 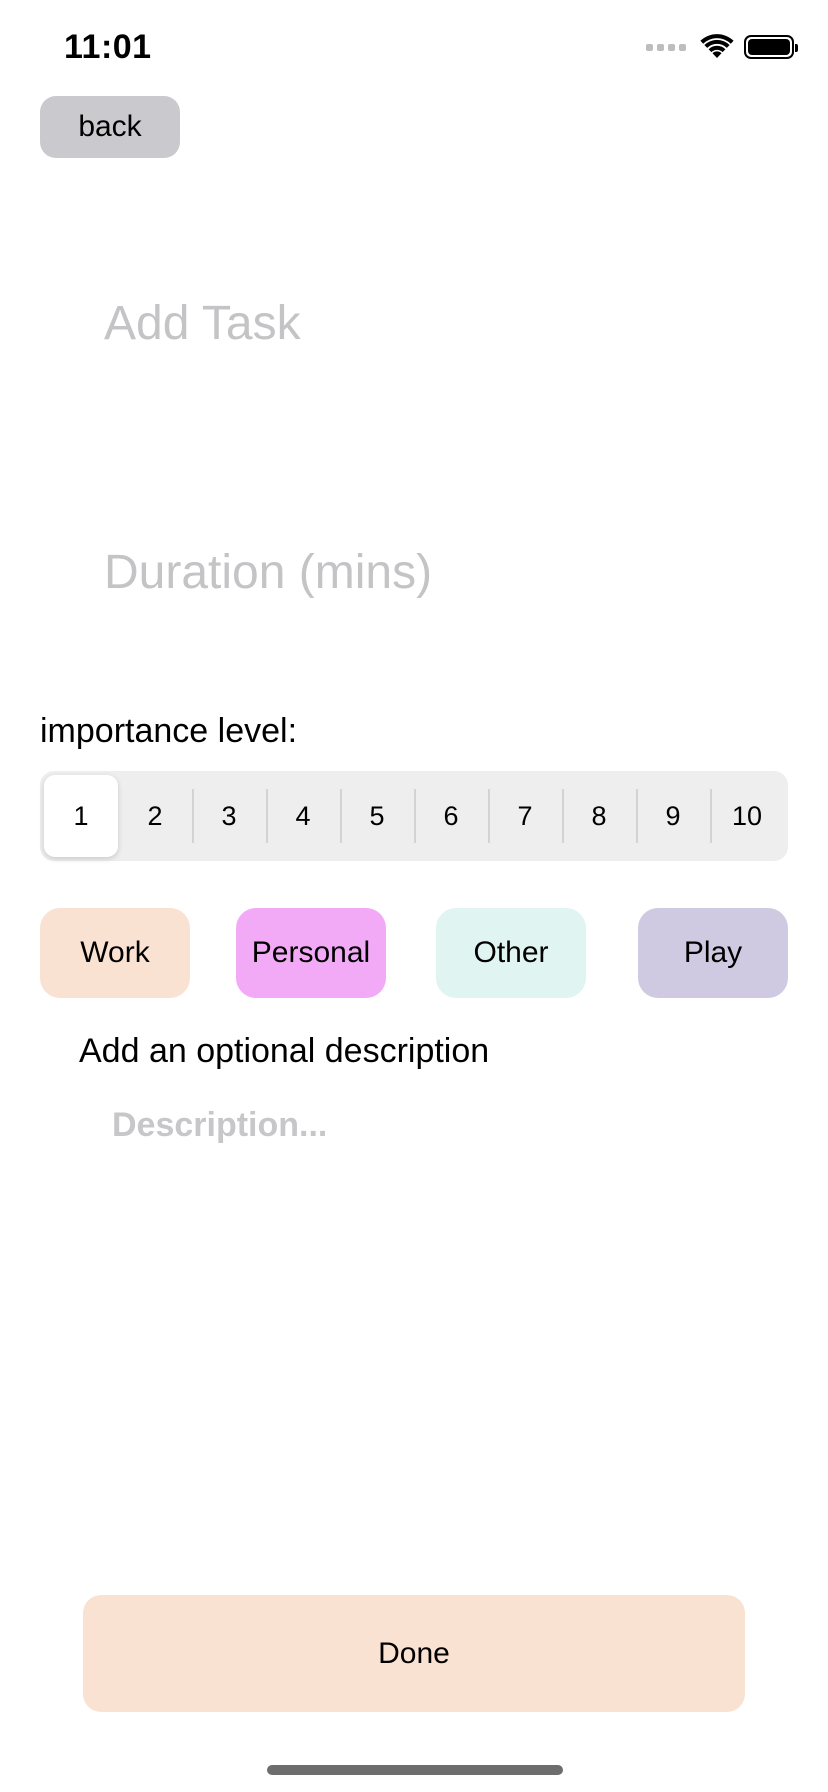 I want to click on importance-option-8: 8, so click(x=599, y=816).